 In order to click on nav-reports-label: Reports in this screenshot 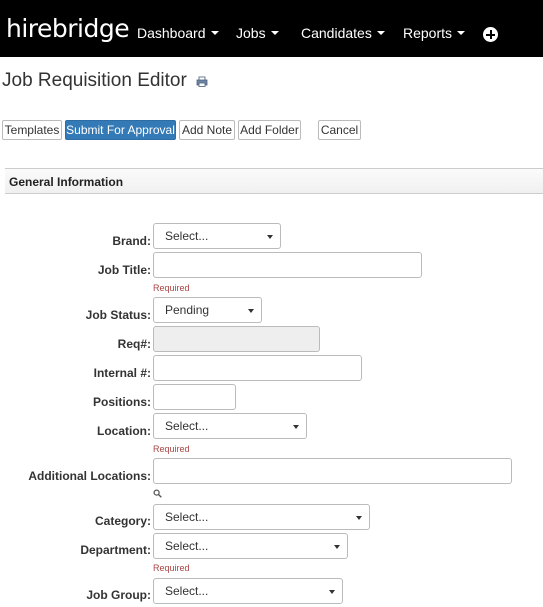, I will do `click(428, 33)`.